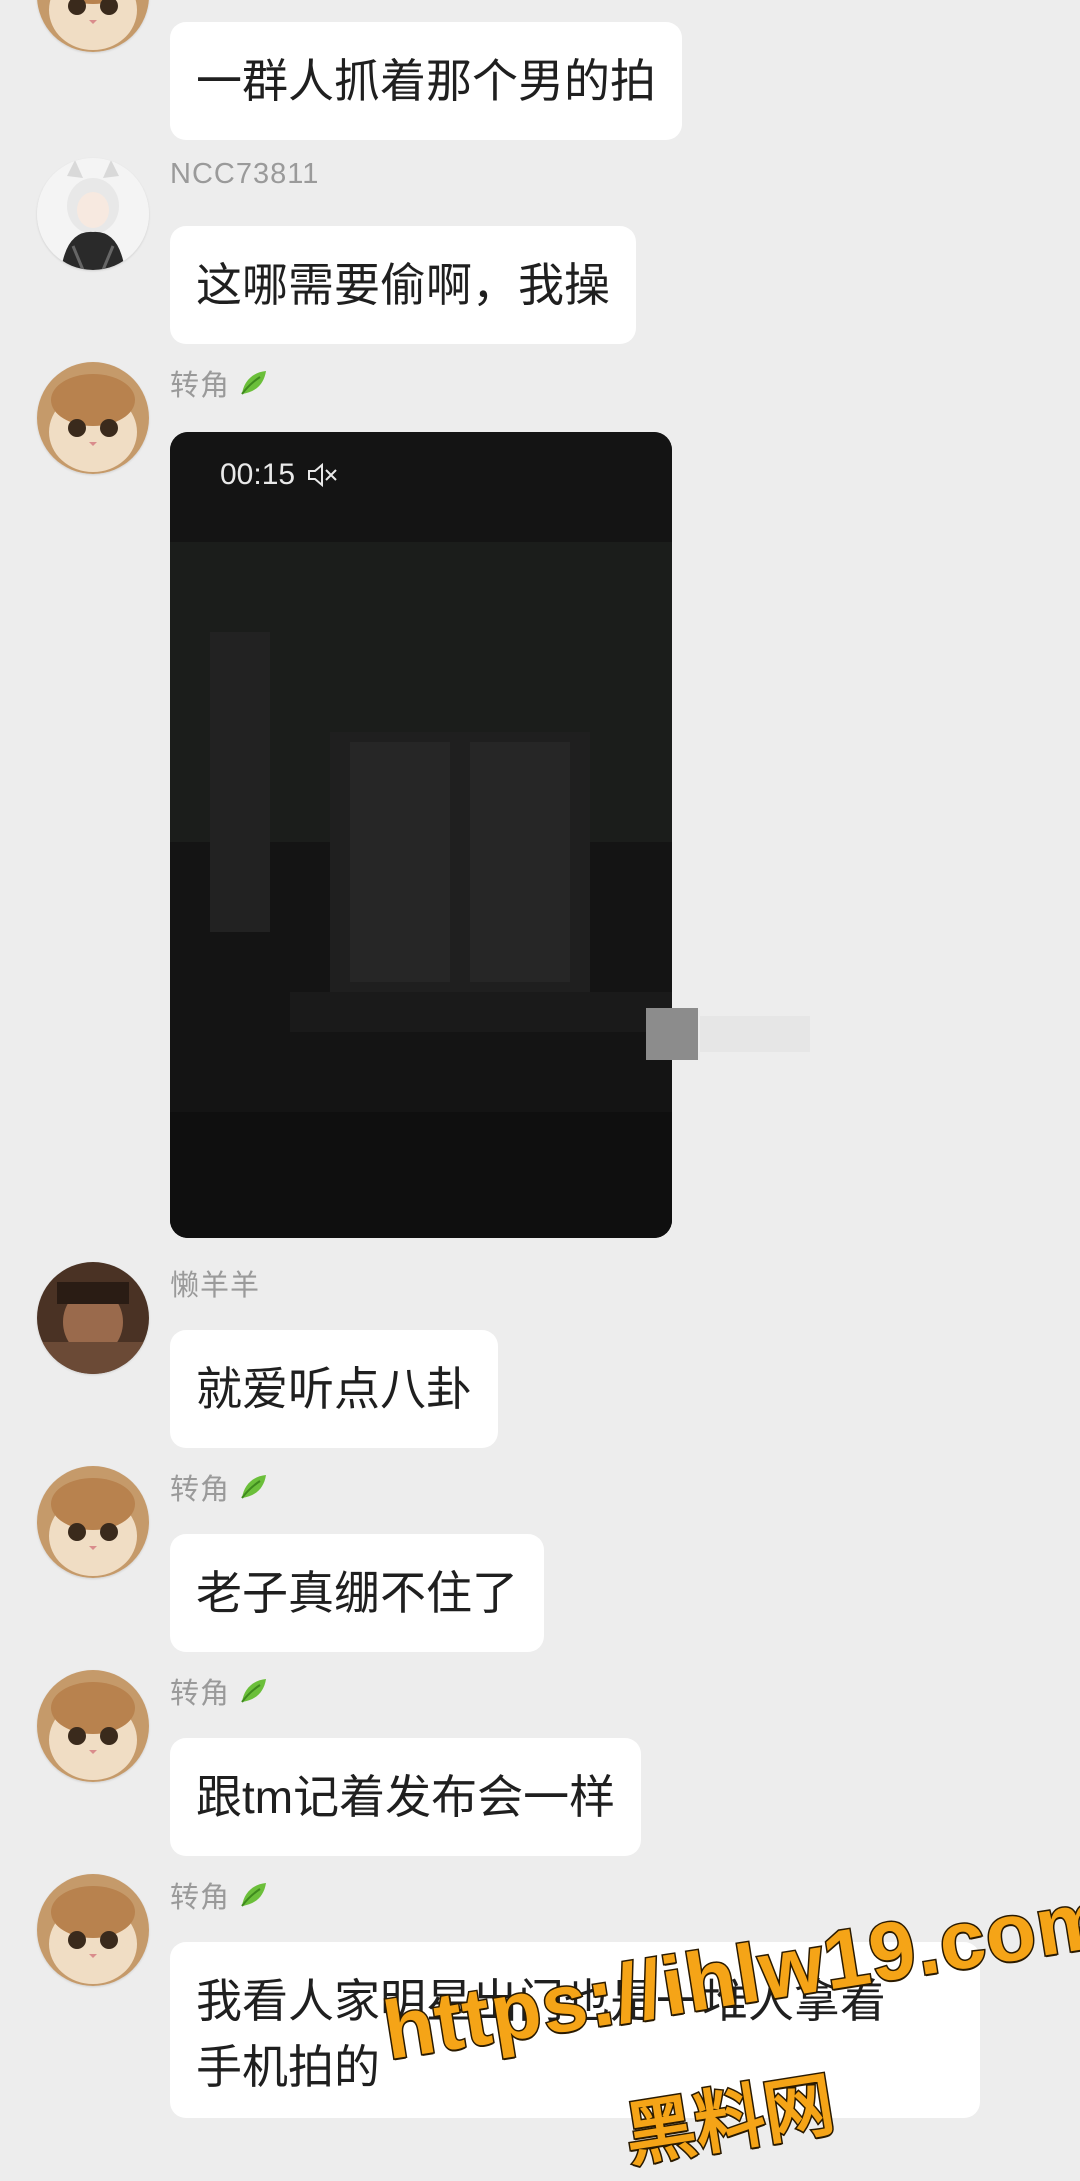 This screenshot has width=1080, height=2181. What do you see at coordinates (245, 174) in the screenshot?
I see `sender-name: NCC73811` at bounding box center [245, 174].